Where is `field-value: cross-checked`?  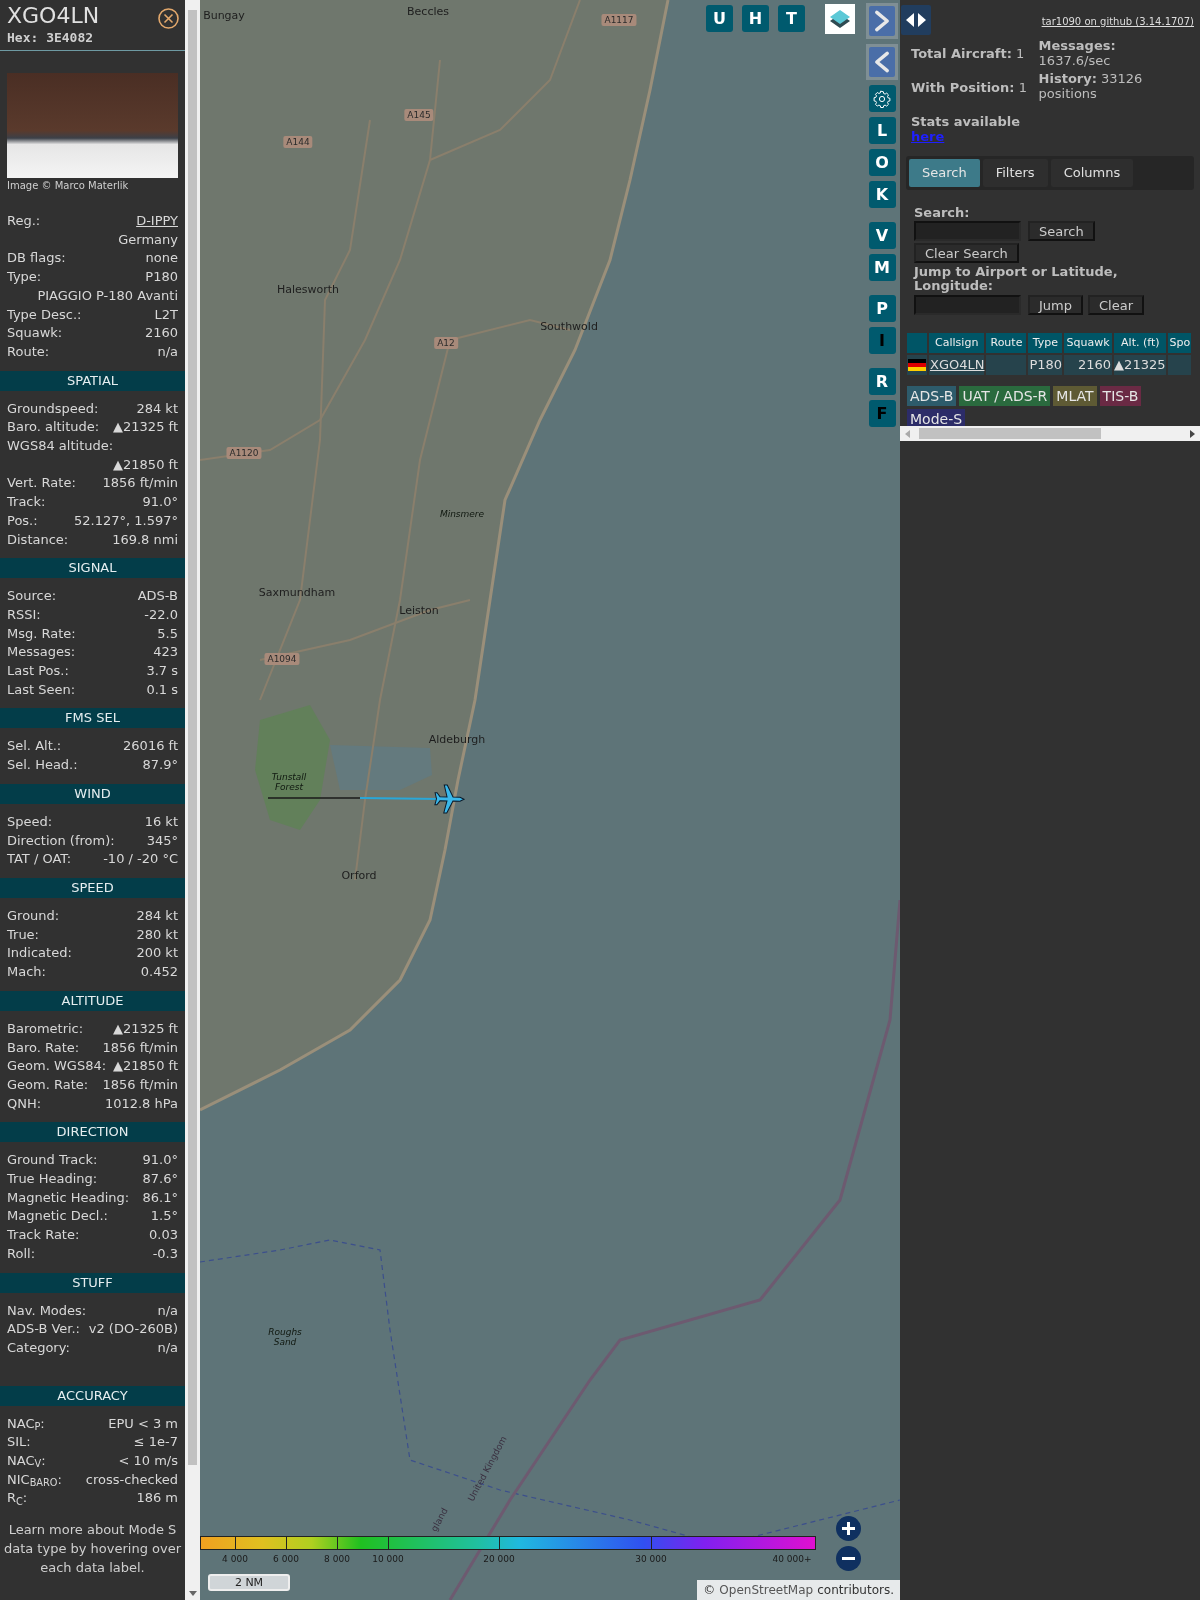 field-value: cross-checked is located at coordinates (131, 1479).